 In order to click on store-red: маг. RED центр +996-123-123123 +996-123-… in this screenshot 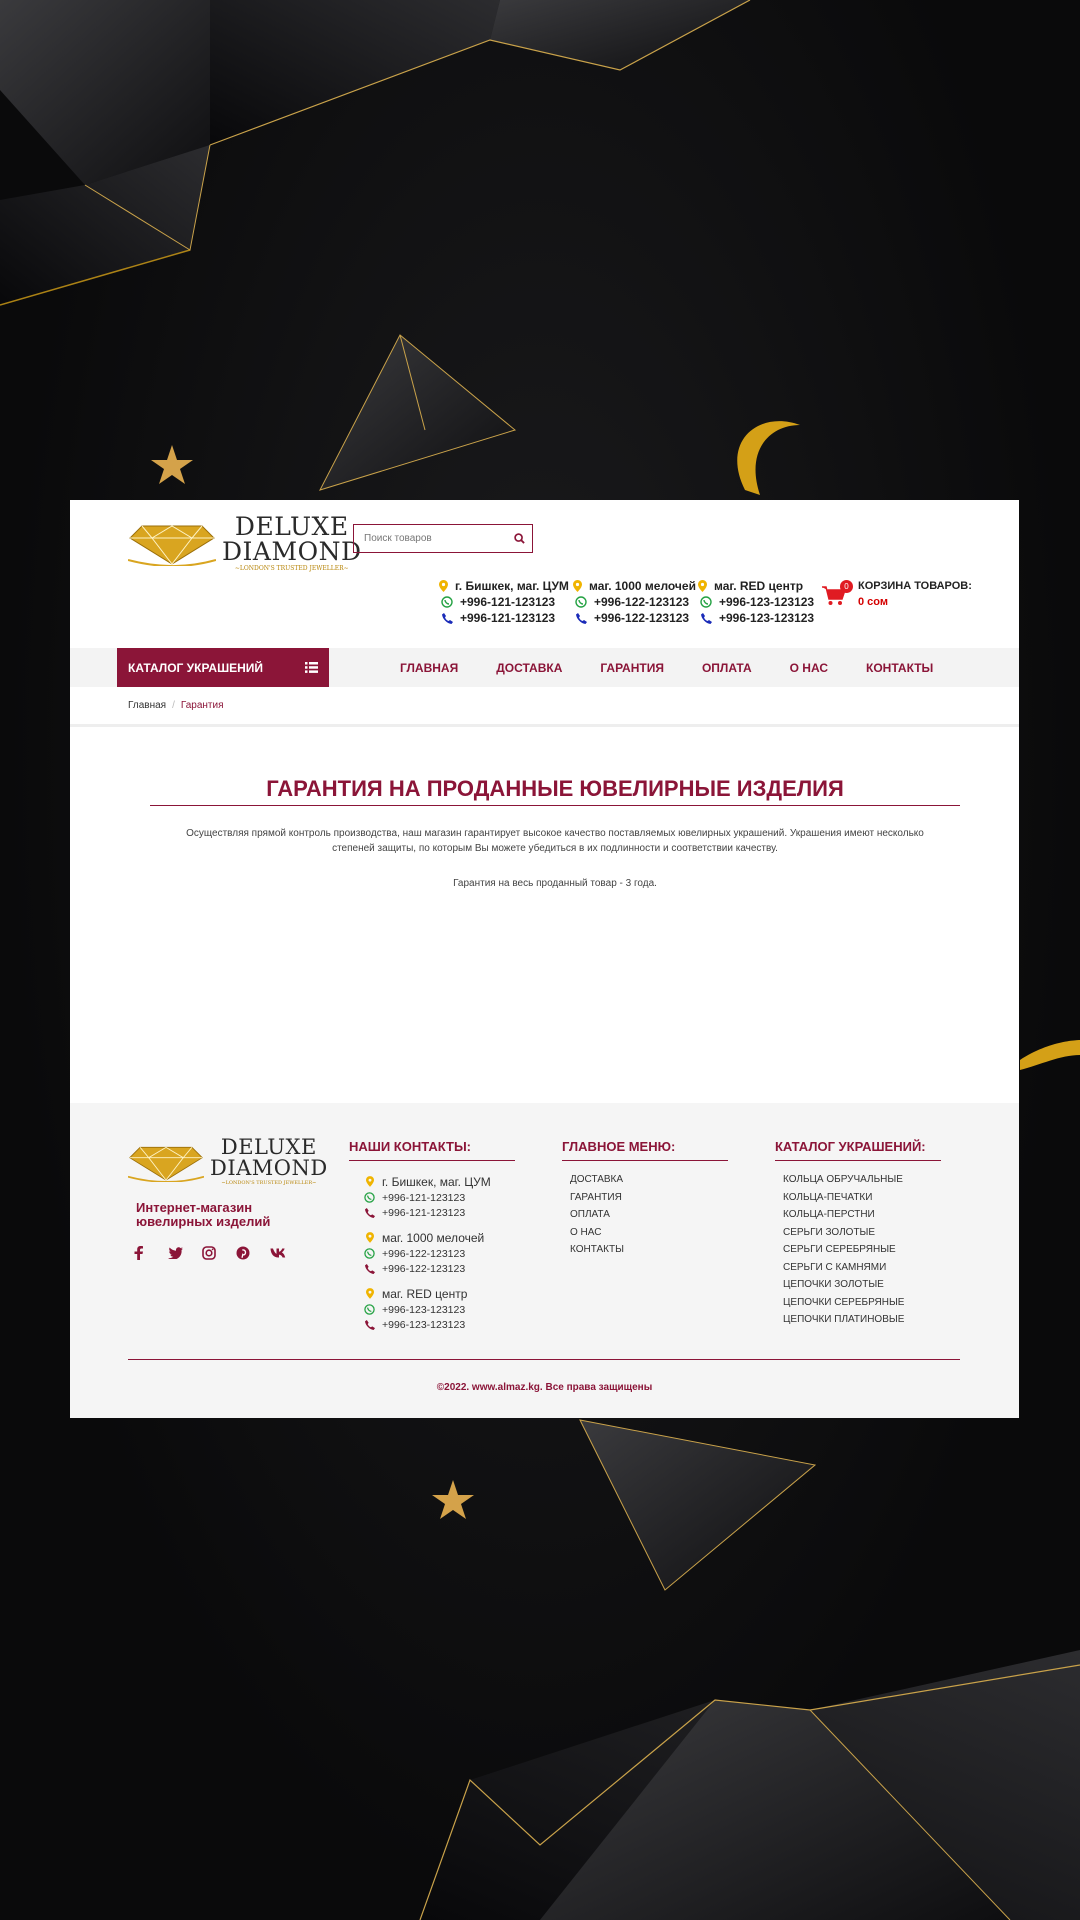, I will do `click(754, 602)`.